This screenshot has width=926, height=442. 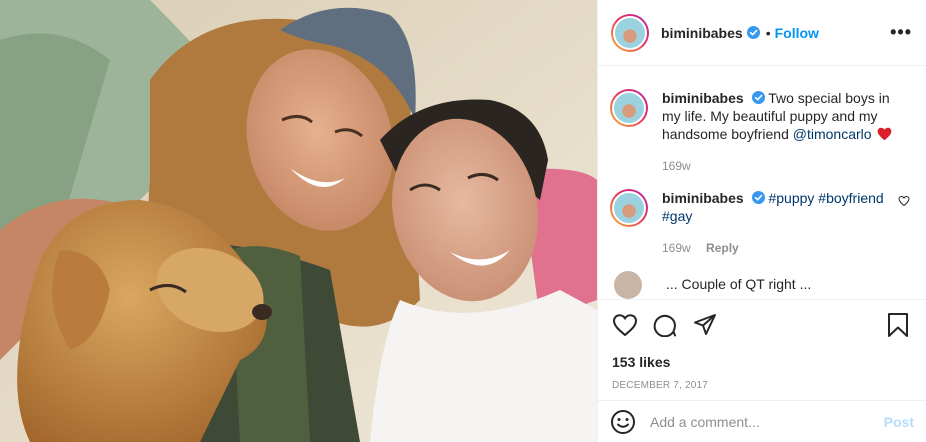 I want to click on comment-meta: 169w Reply, so click(x=776, y=248).